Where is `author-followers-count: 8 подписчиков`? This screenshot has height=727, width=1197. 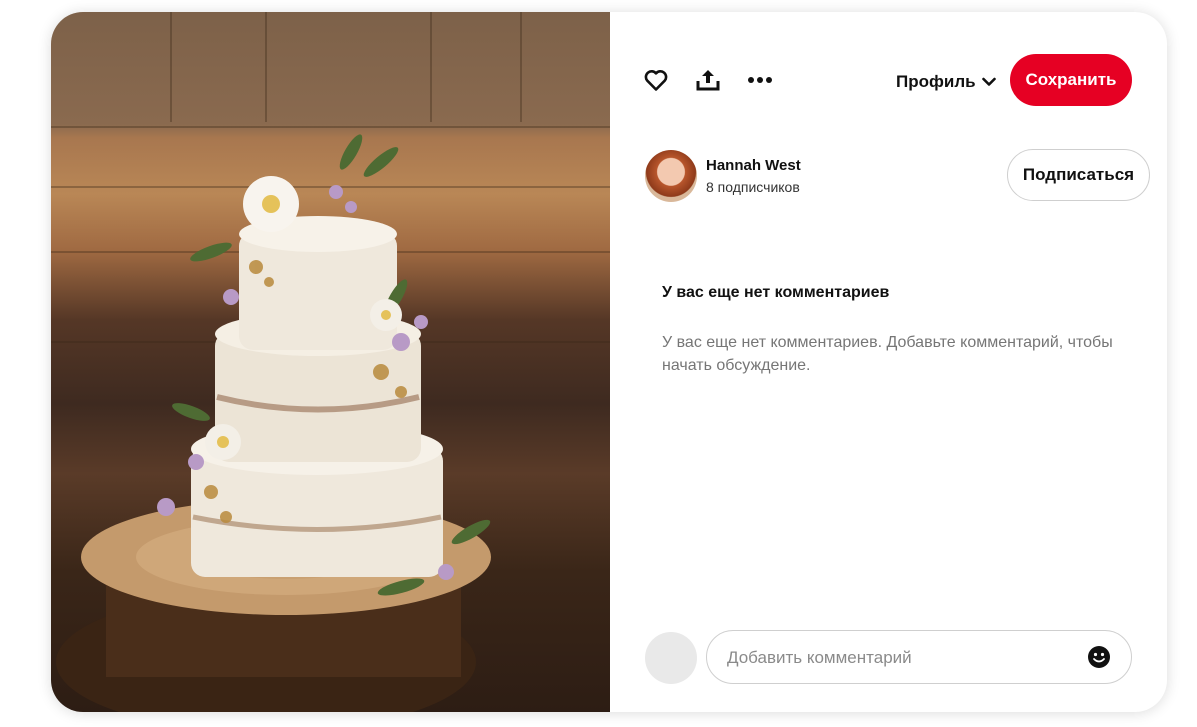
author-followers-count: 8 подписчиков is located at coordinates (753, 187).